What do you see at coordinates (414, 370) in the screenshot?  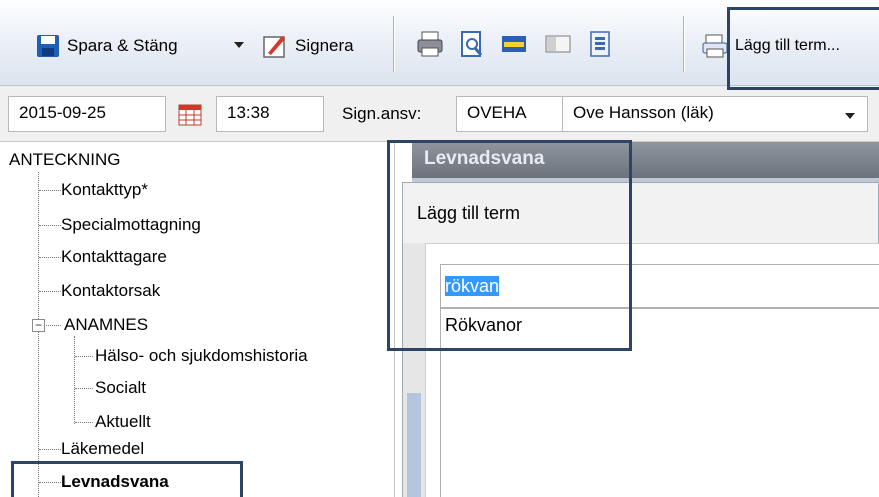 I see `dialog-scrollbar` at bounding box center [414, 370].